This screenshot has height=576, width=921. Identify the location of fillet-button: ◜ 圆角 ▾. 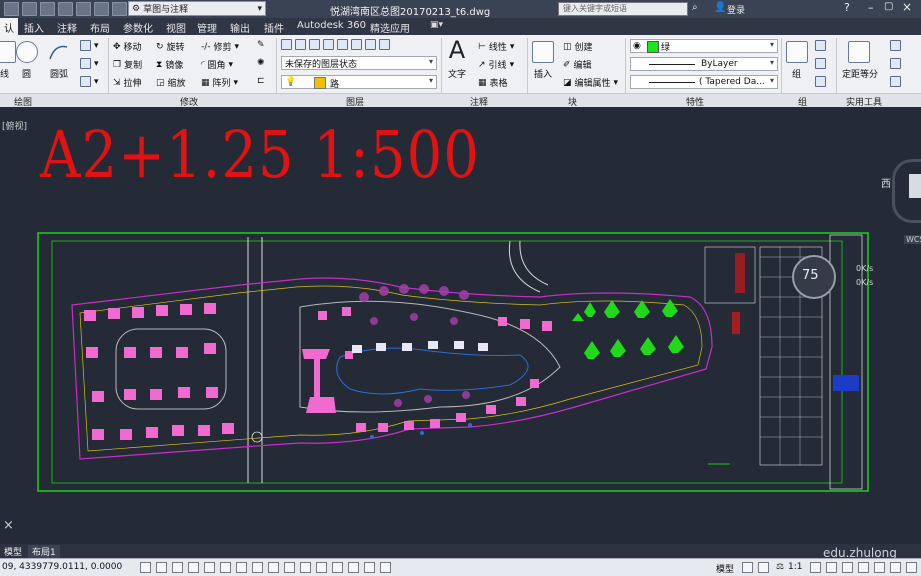
(217, 65).